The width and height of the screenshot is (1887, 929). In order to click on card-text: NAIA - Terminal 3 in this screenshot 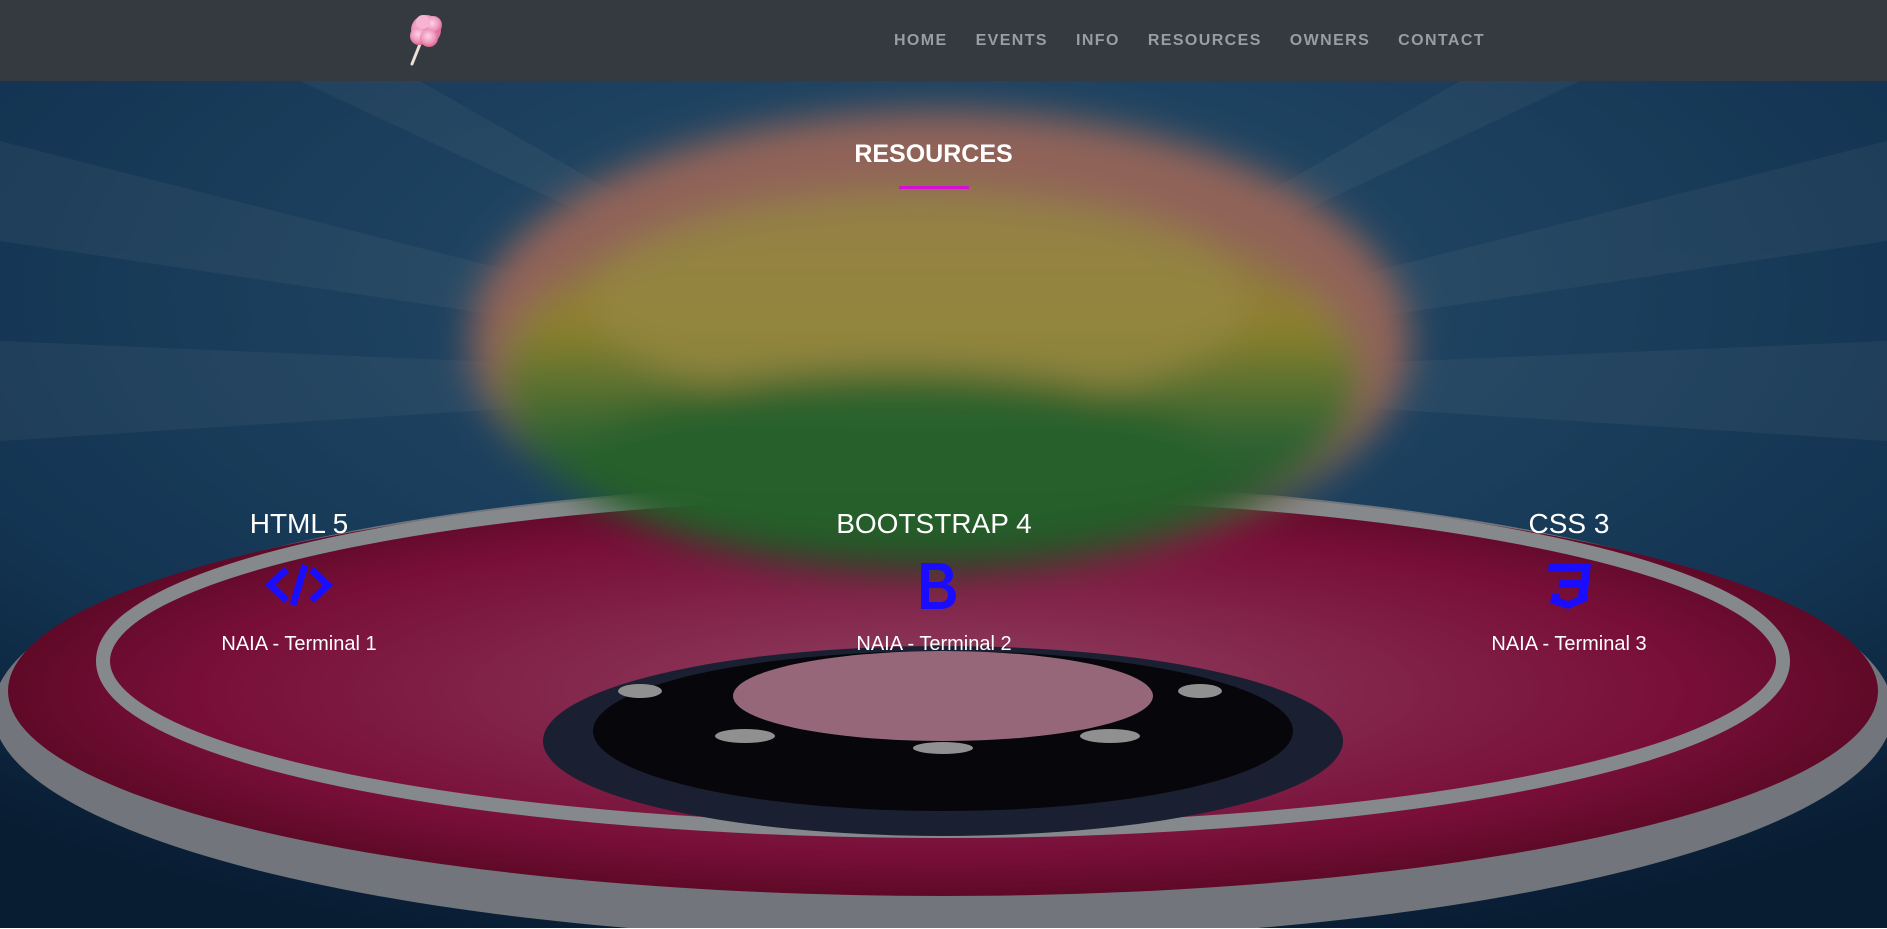, I will do `click(1569, 644)`.